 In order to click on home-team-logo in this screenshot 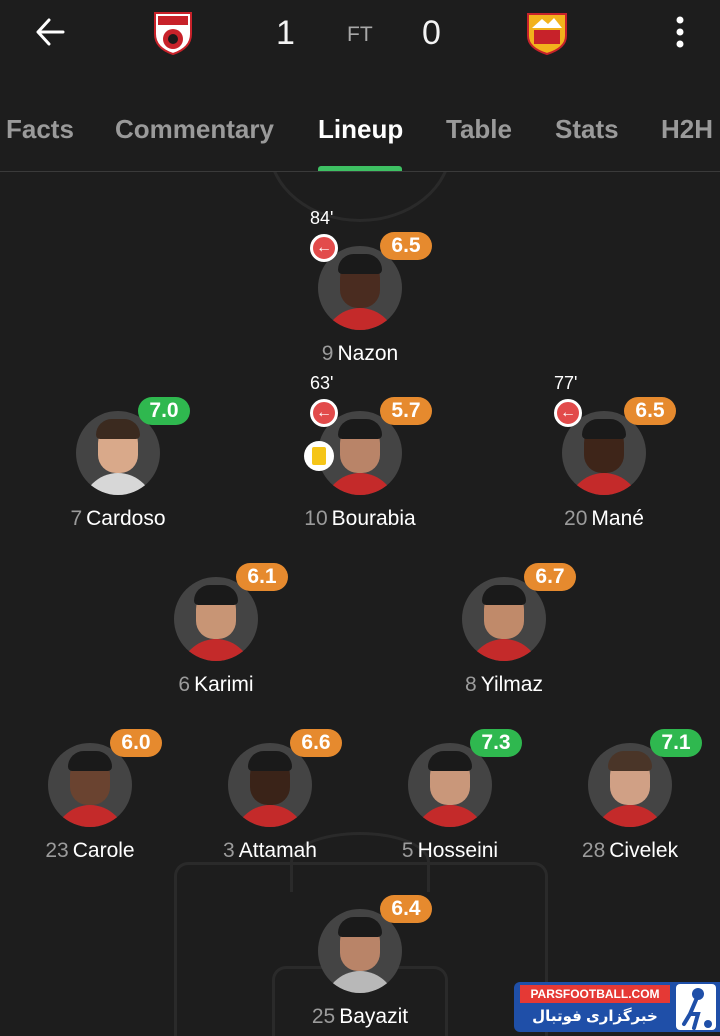, I will do `click(173, 33)`.